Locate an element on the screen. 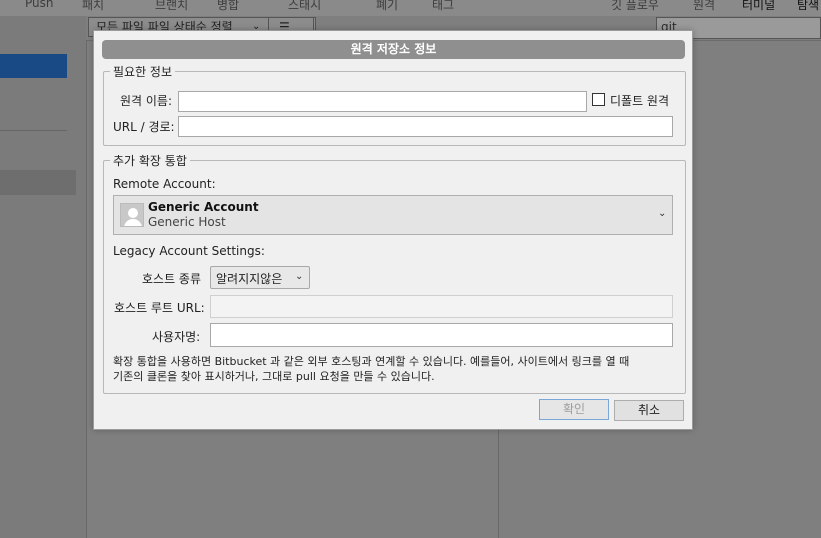 This screenshot has width=821, height=538. toolbar-stash: 스태시 is located at coordinates (304, 6).